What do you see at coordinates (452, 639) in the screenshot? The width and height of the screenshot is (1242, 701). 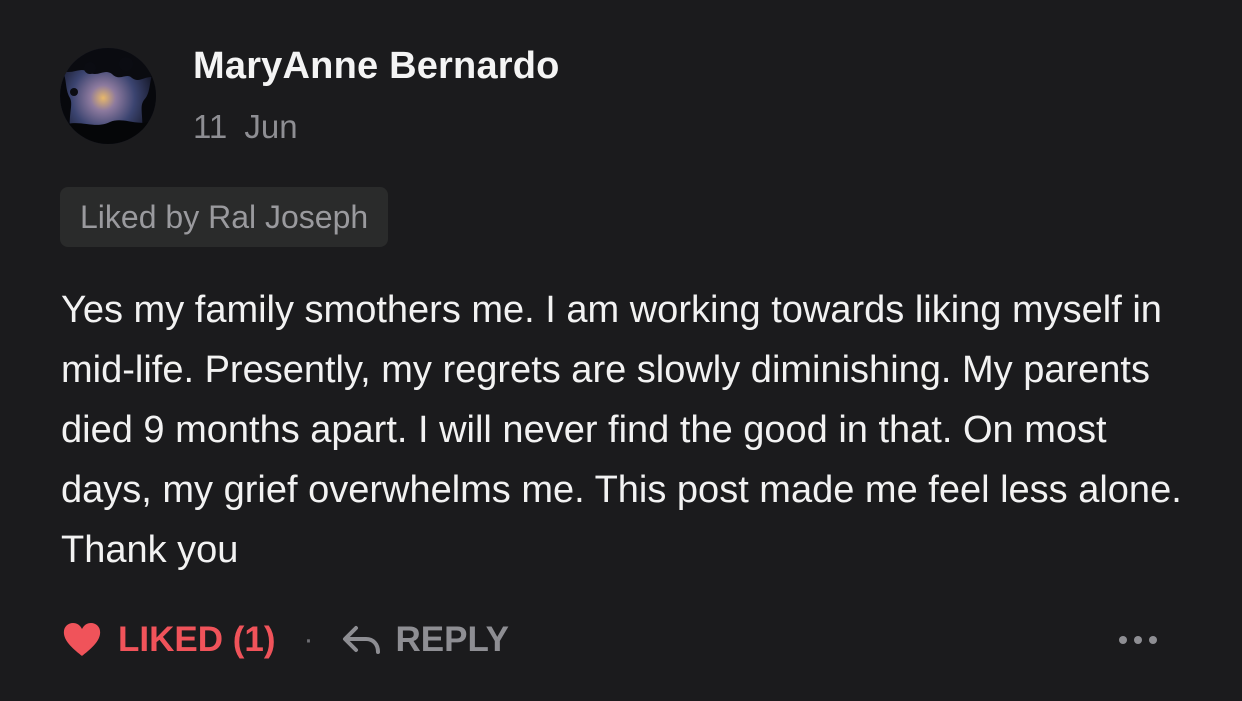 I see `reply-label: REPLY` at bounding box center [452, 639].